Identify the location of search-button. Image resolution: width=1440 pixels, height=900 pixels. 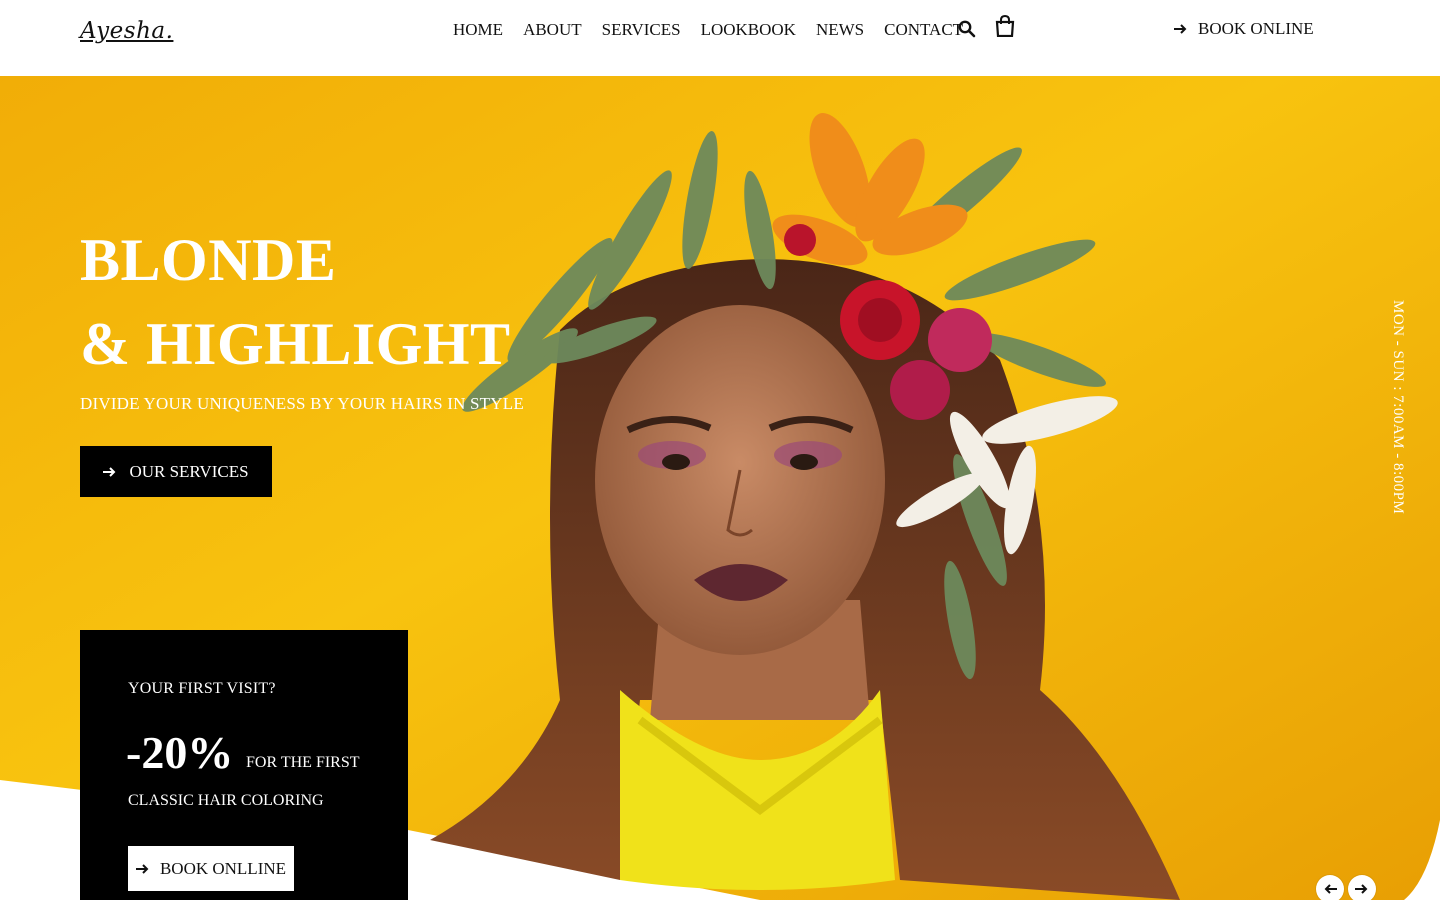
(967, 29).